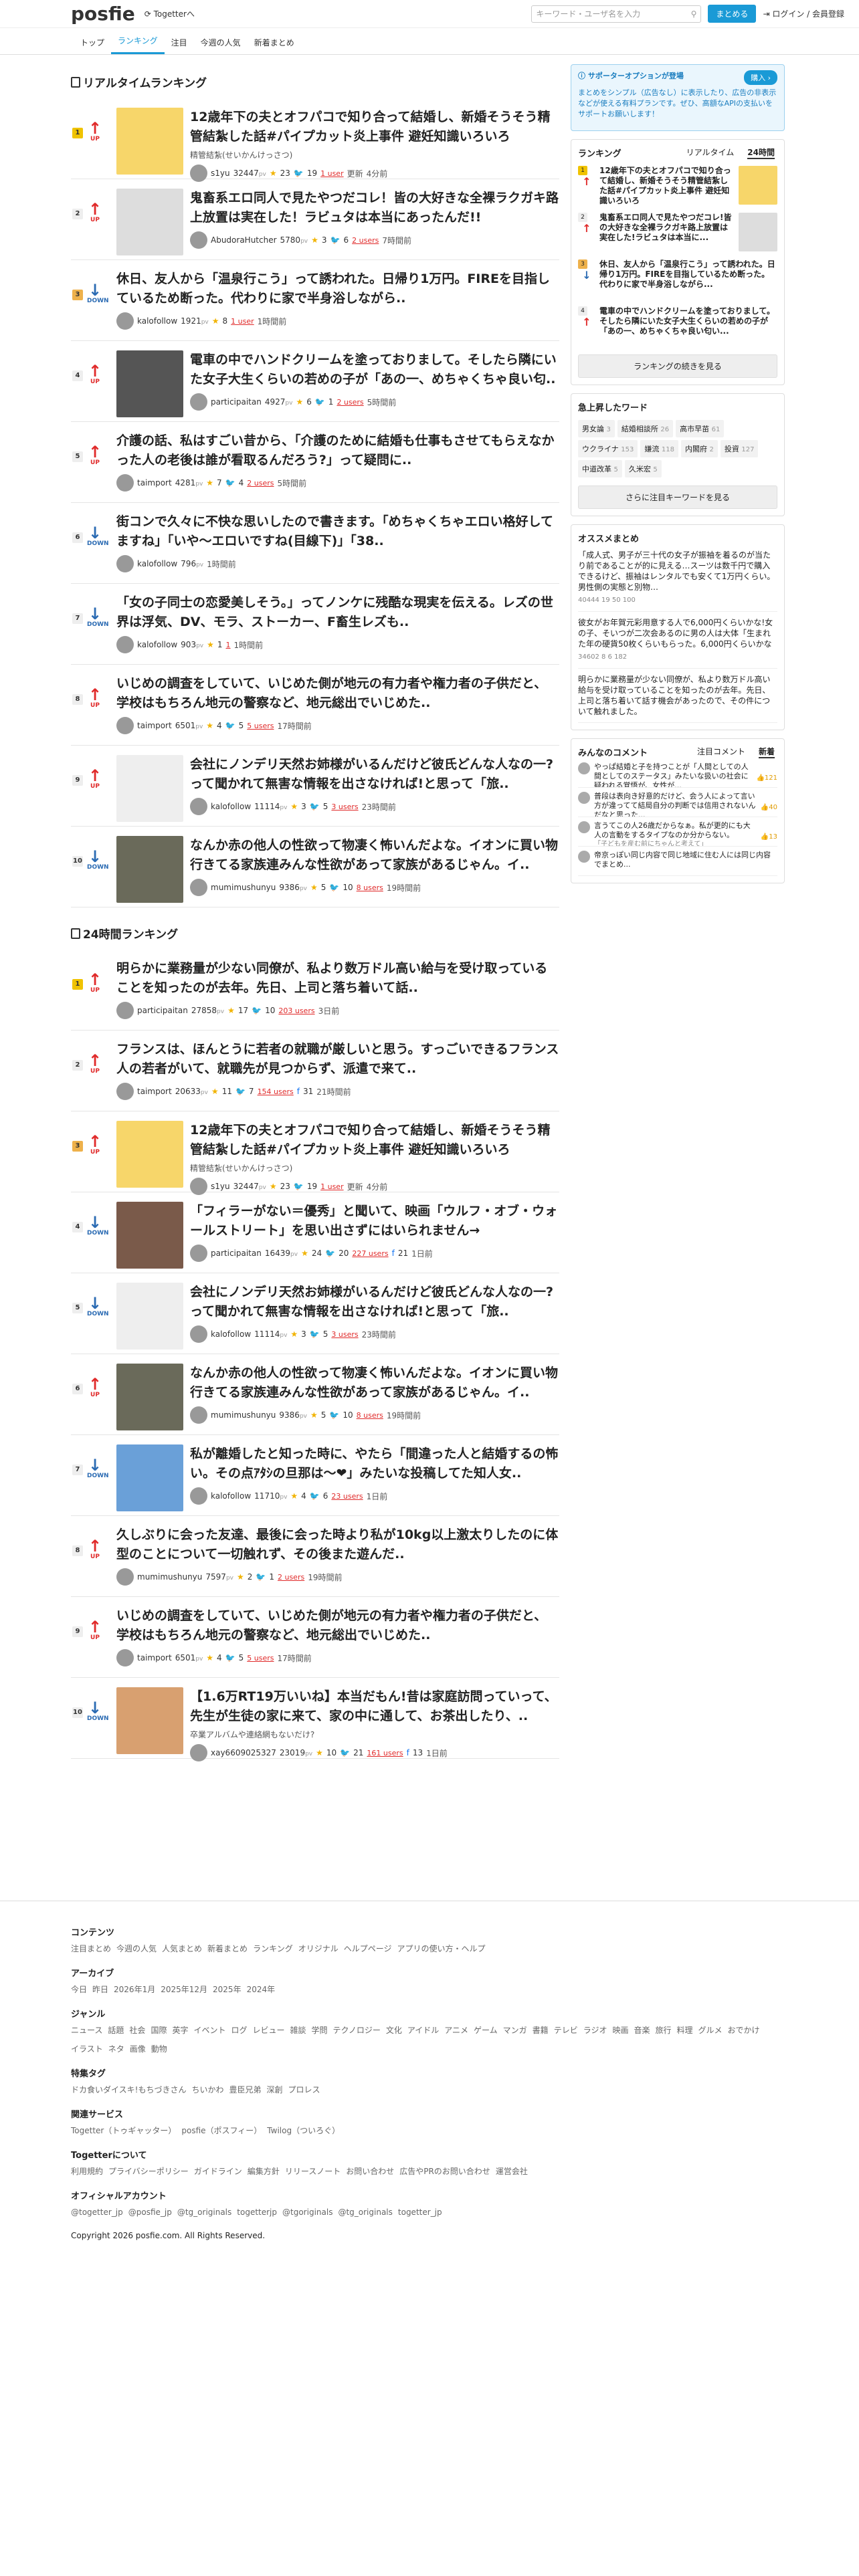  Describe the element at coordinates (318, 1949) in the screenshot. I see `footer-link: オリジナル` at that location.